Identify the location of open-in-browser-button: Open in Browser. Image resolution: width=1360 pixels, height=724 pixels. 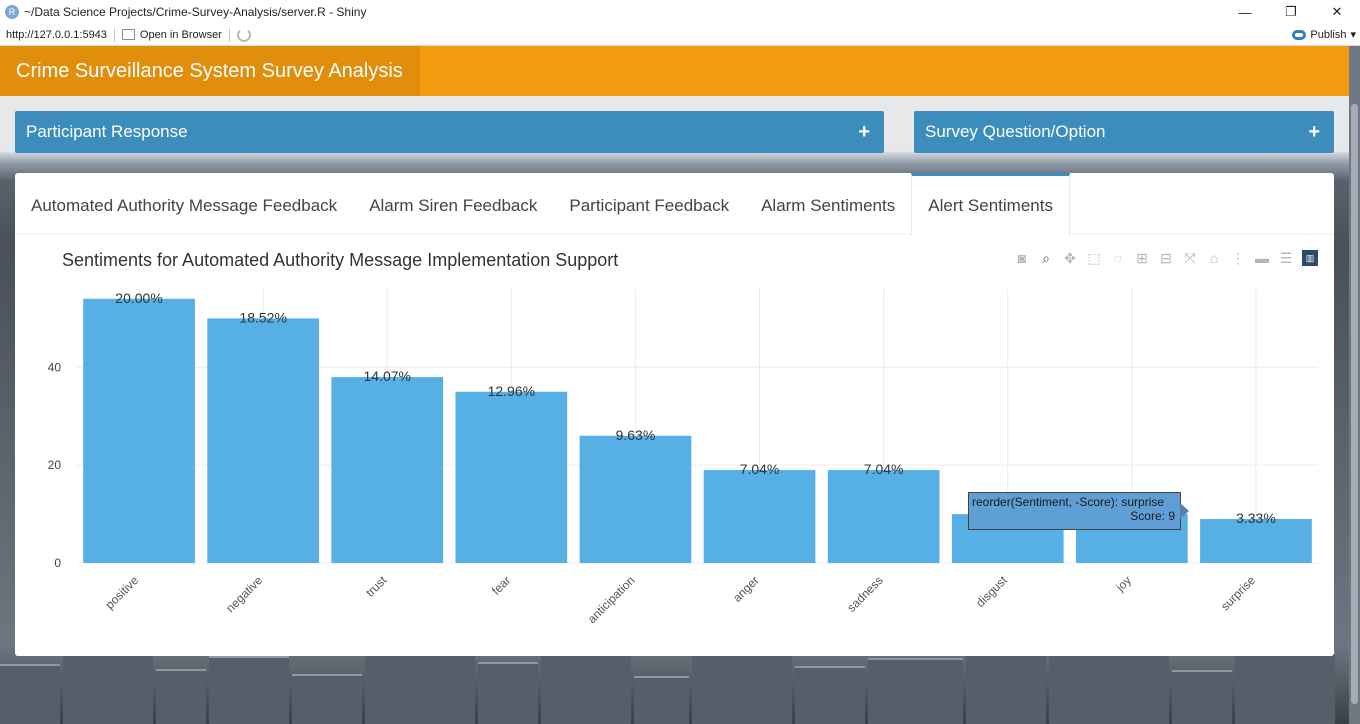
(171, 34).